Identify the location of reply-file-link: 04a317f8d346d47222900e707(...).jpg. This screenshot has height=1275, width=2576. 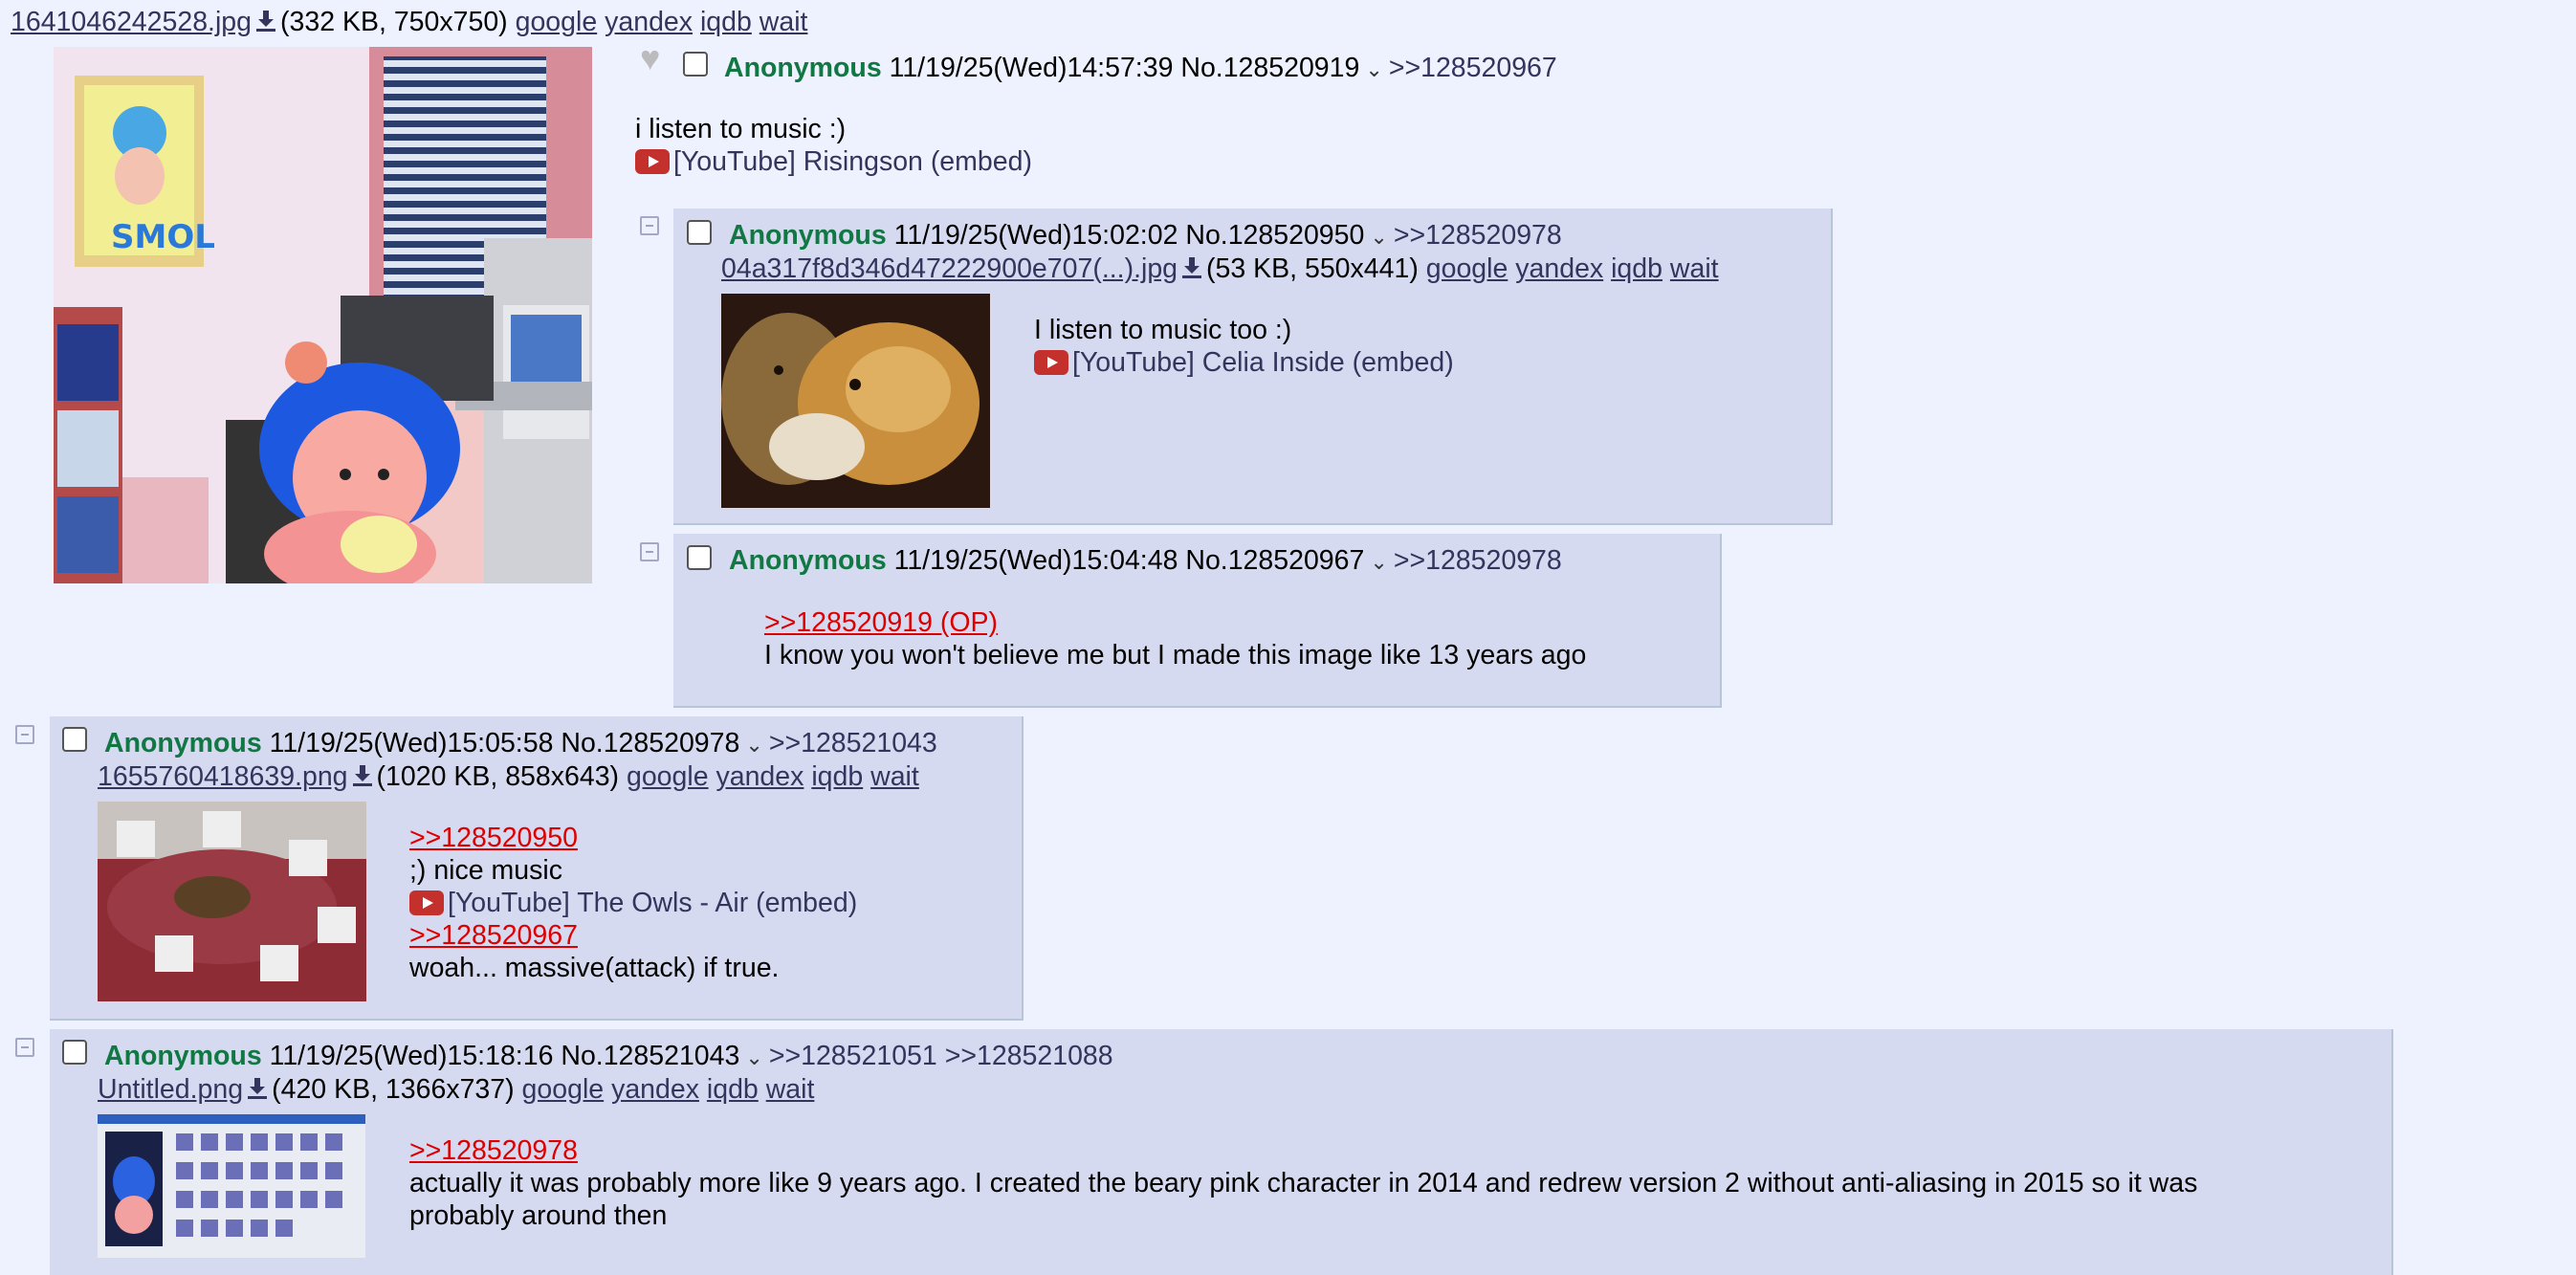
(949, 268).